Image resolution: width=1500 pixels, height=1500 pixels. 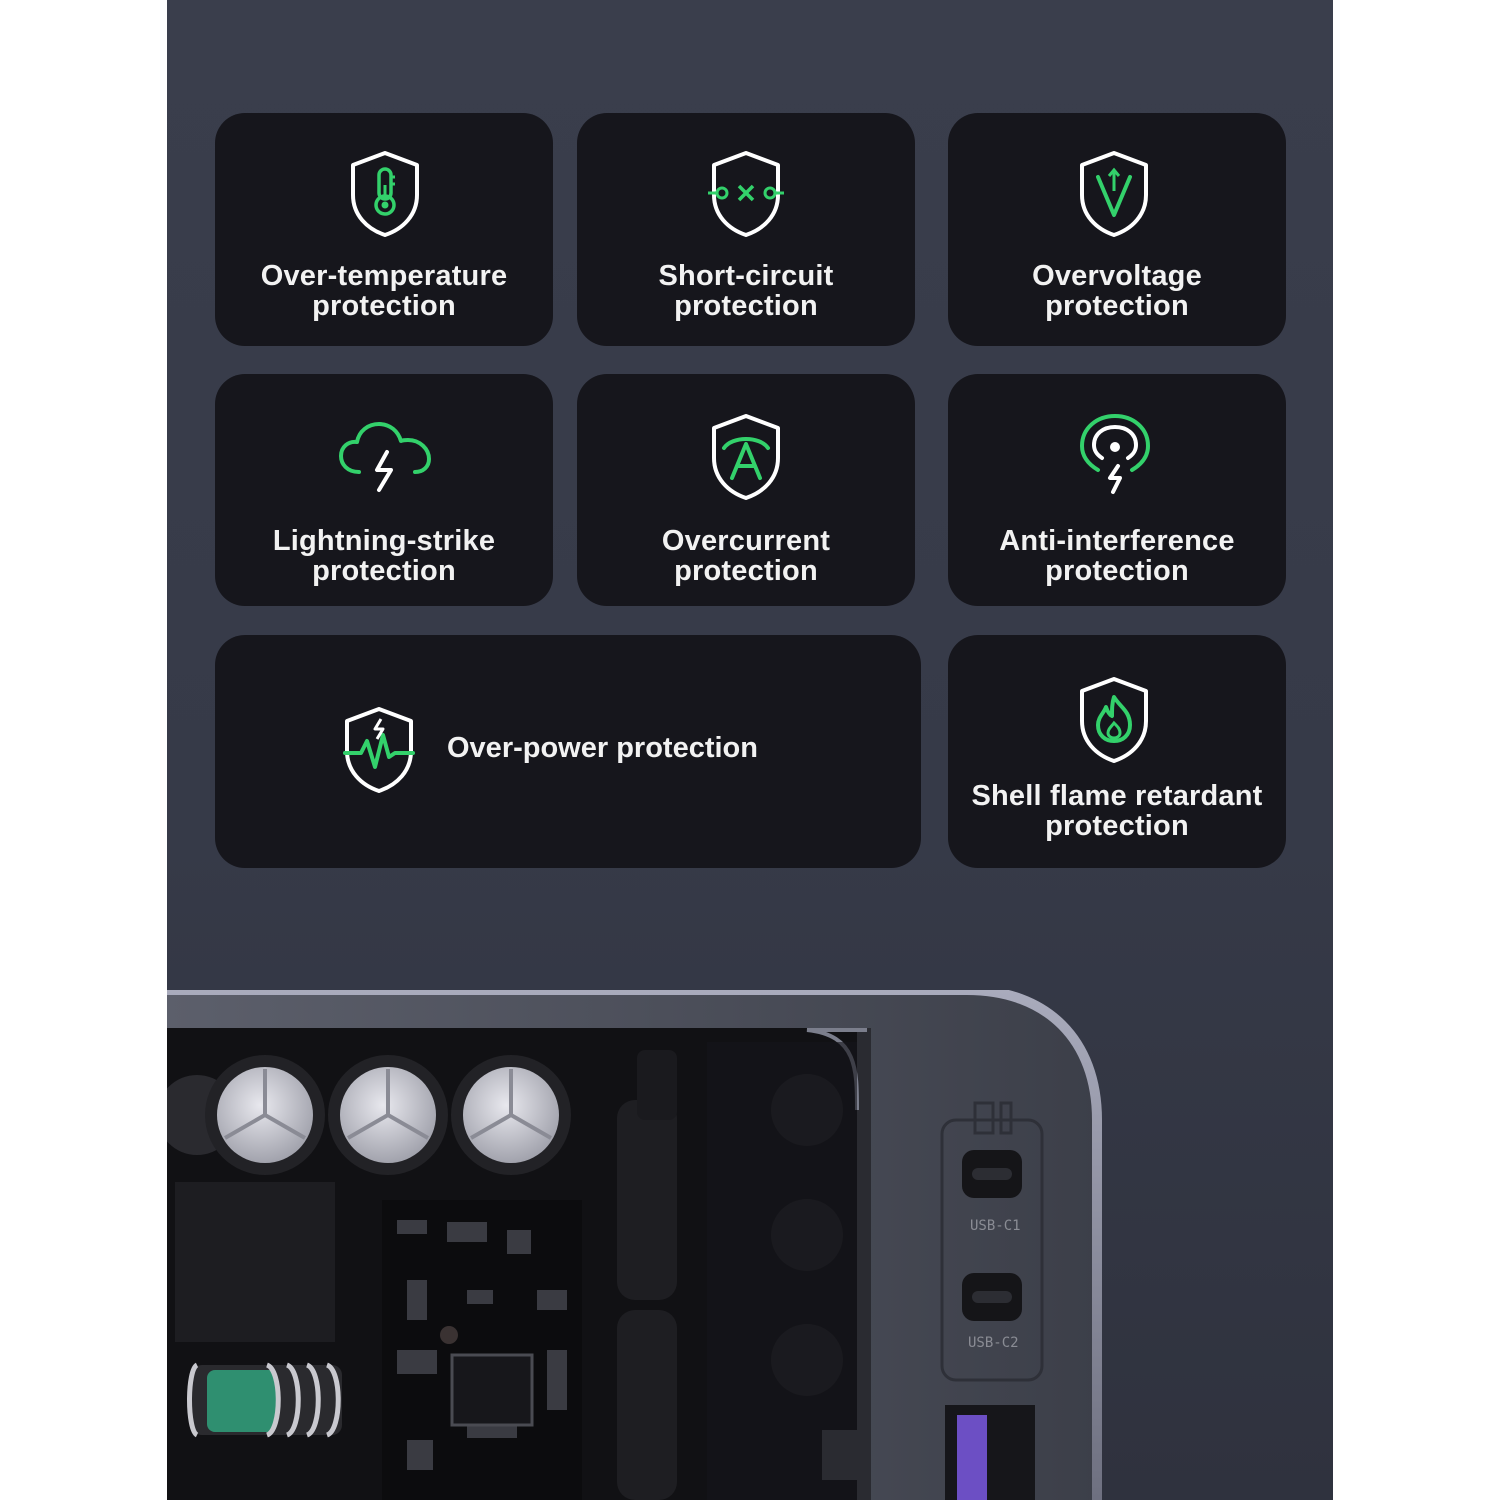 What do you see at coordinates (384, 541) in the screenshot?
I see `feature-title: Lightning-strike` at bounding box center [384, 541].